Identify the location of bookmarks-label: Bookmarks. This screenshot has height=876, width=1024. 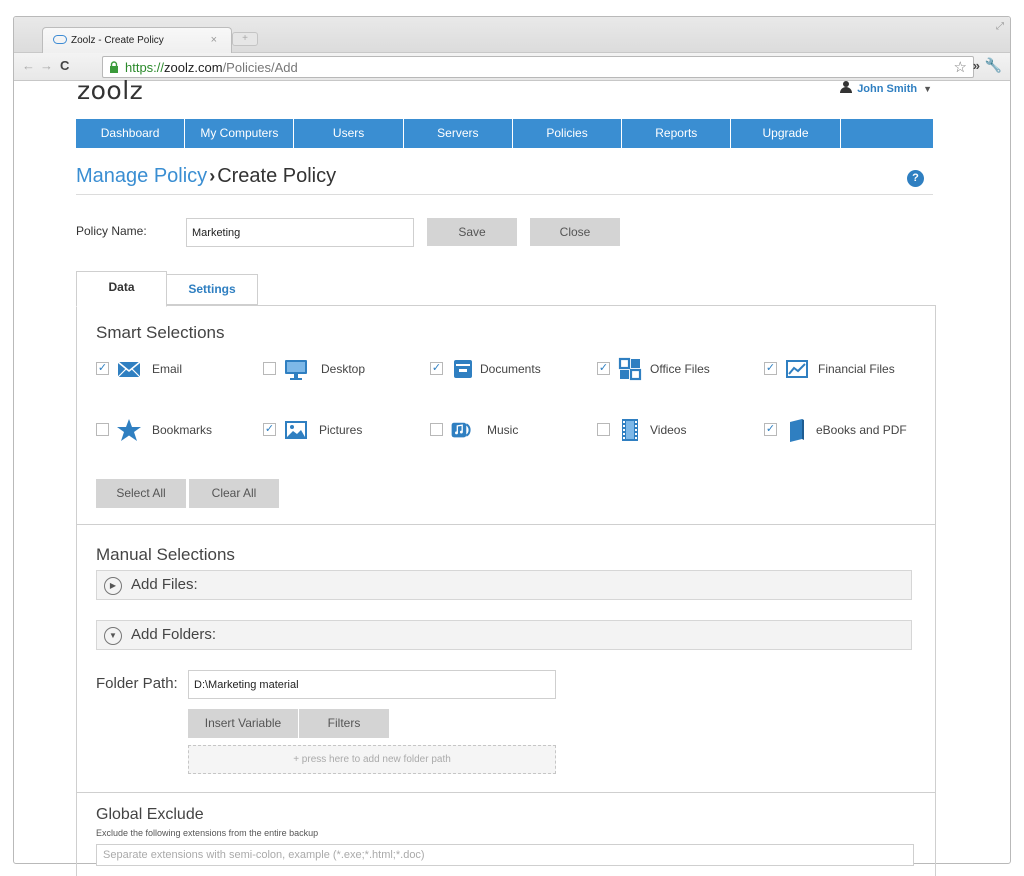
(182, 430).